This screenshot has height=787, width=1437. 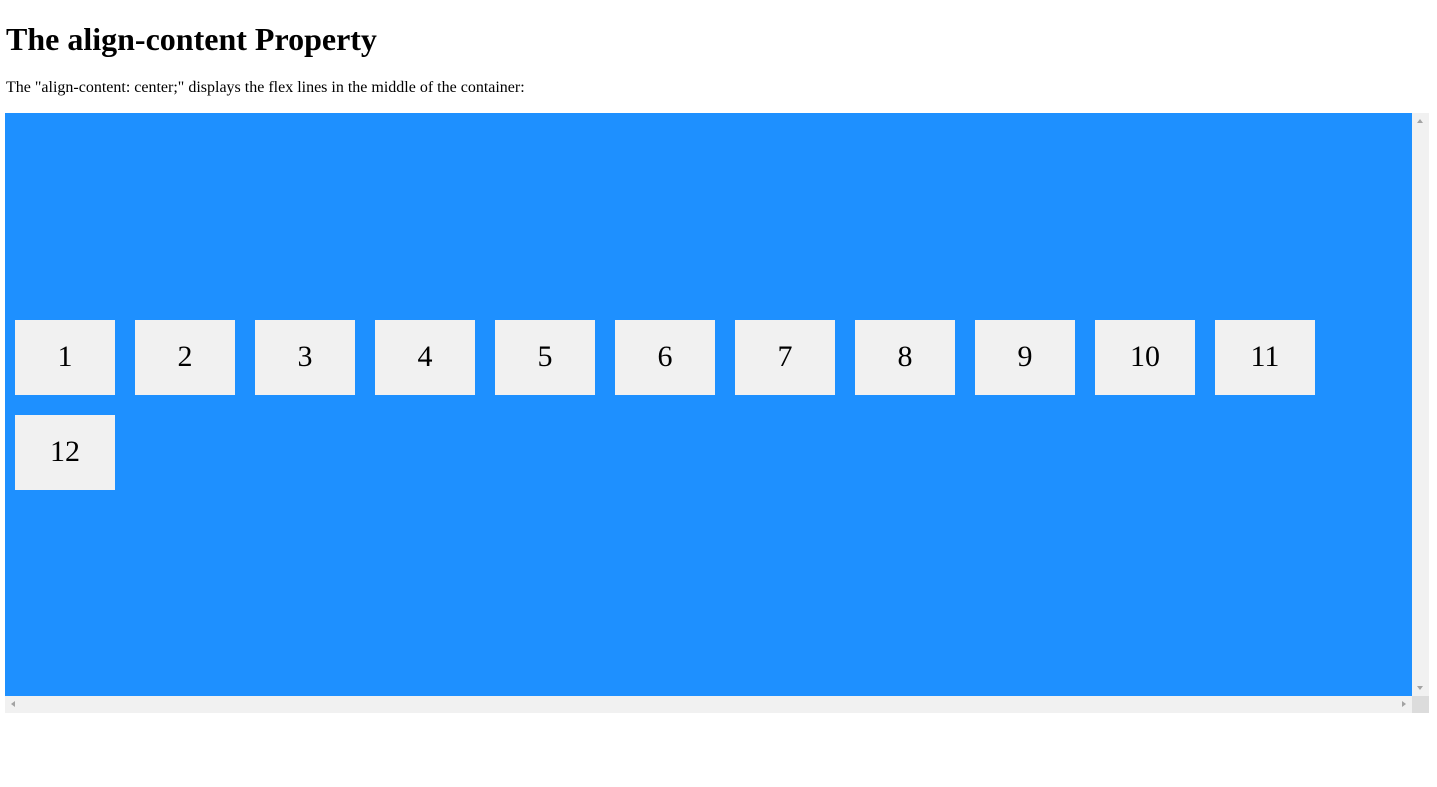 What do you see at coordinates (65, 357) in the screenshot?
I see `flex-item: 1` at bounding box center [65, 357].